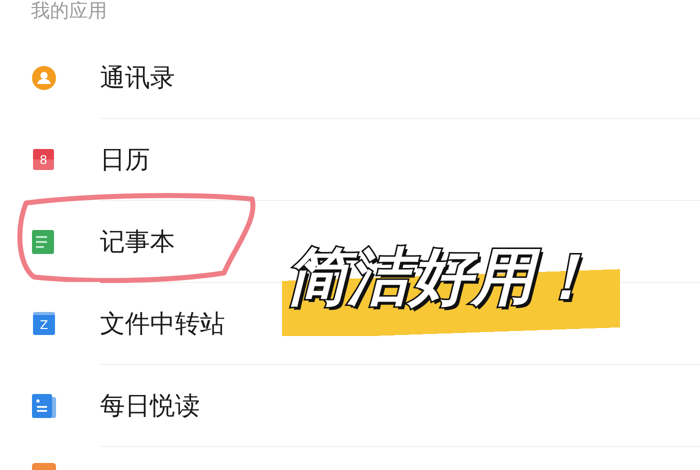 This screenshot has width=700, height=470. Describe the element at coordinates (43, 242) in the screenshot. I see `notes-icon` at that location.